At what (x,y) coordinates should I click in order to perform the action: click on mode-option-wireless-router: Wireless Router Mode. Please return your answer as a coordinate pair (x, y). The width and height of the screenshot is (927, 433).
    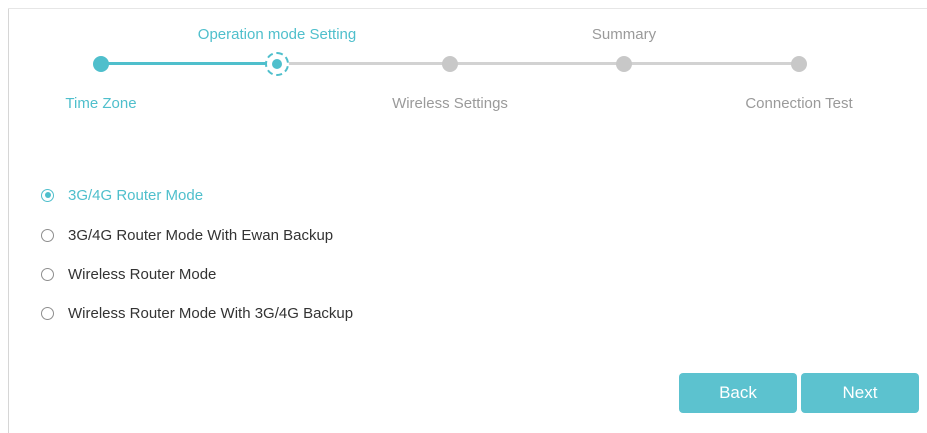
    Looking at the image, I should click on (128, 274).